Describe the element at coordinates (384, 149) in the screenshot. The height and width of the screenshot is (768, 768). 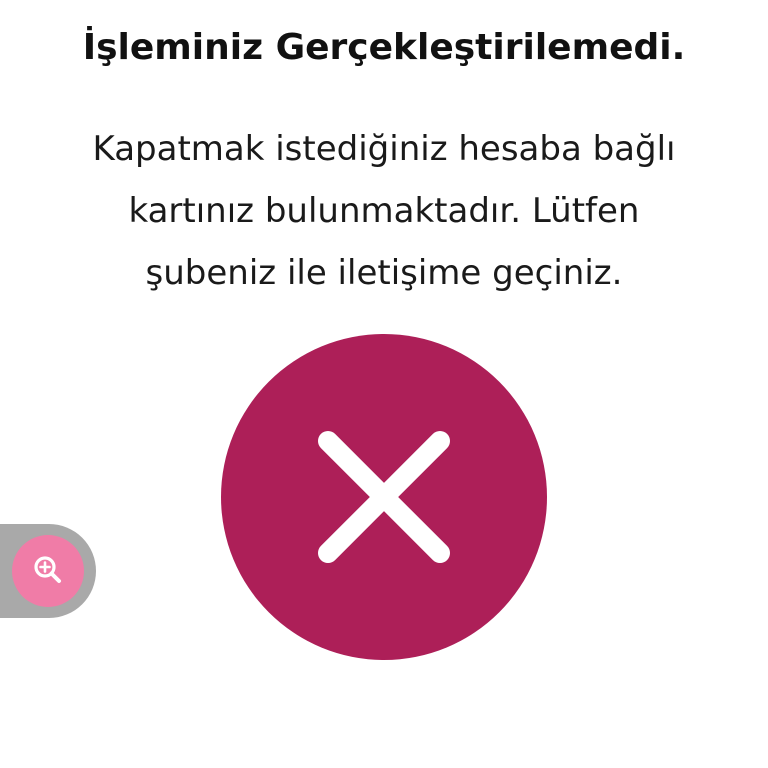
I see `error-message-line: Kapatmak istediğiniz hesaba bağlı` at that location.